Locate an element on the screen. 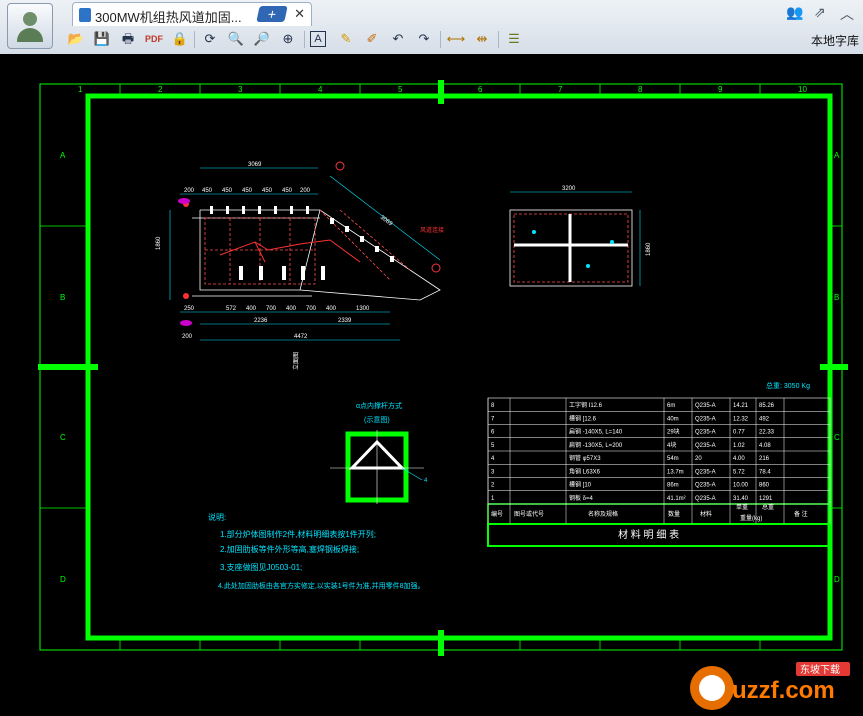  table-cell: 4.08 is located at coordinates (765, 446).